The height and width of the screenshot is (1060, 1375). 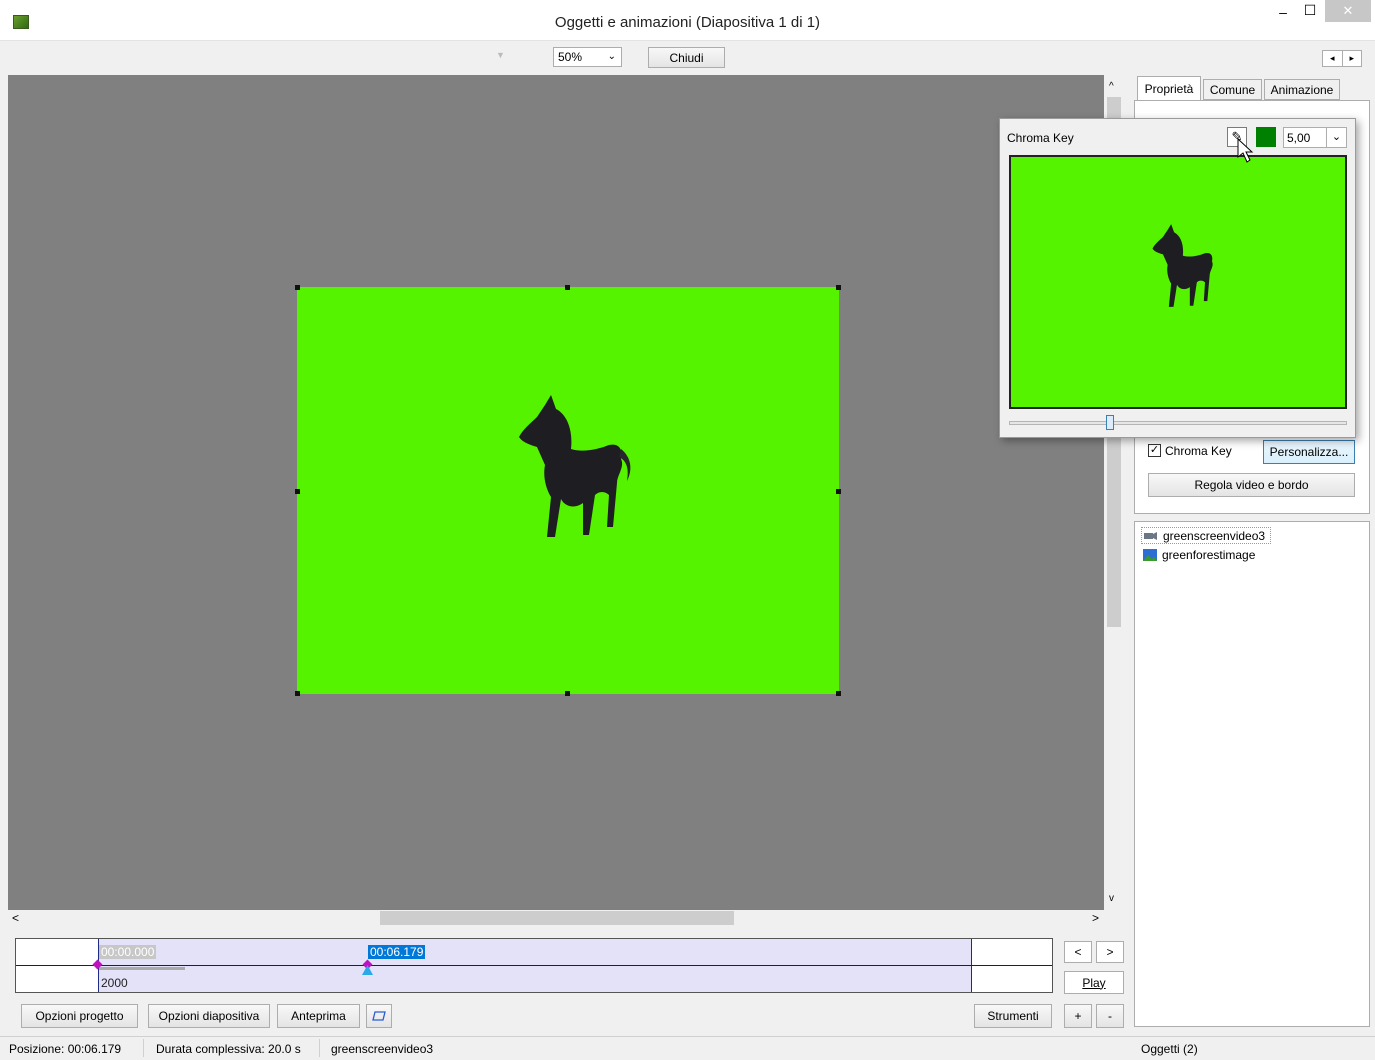 I want to click on tolerance-slider-track, so click(x=1178, y=423).